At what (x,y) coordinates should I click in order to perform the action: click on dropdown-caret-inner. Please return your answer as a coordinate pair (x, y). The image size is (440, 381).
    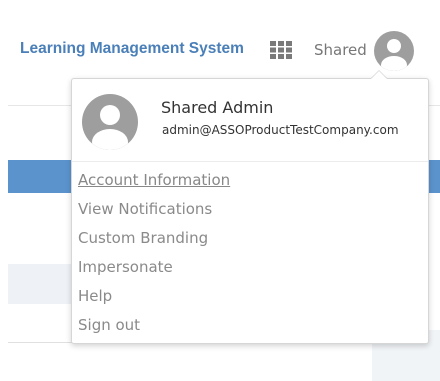
    Looking at the image, I should click on (379, 75).